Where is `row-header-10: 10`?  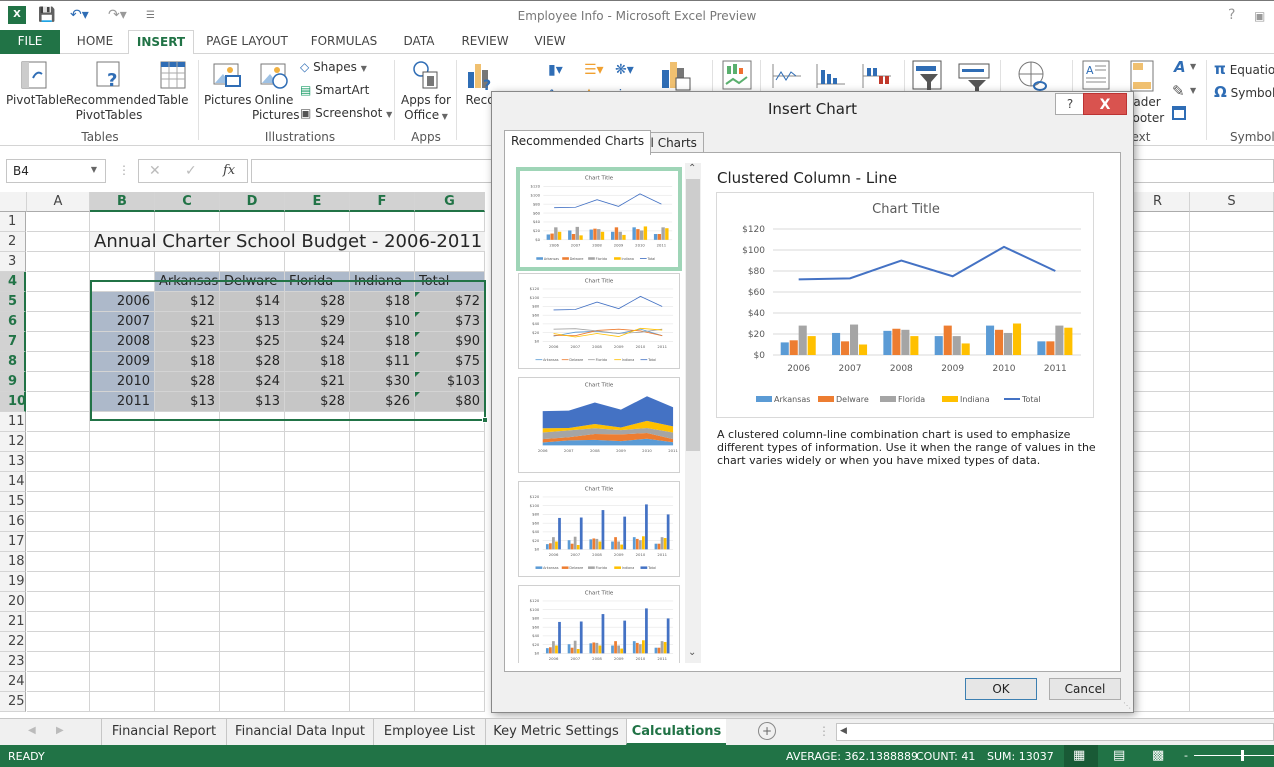
row-header-10: 10 is located at coordinates (13, 402).